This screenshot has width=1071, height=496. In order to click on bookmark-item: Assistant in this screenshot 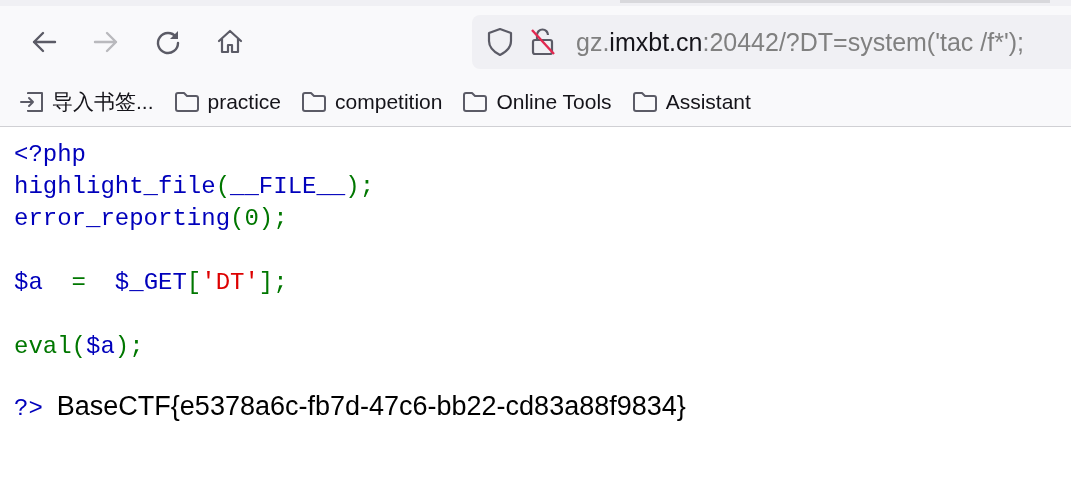, I will do `click(691, 102)`.